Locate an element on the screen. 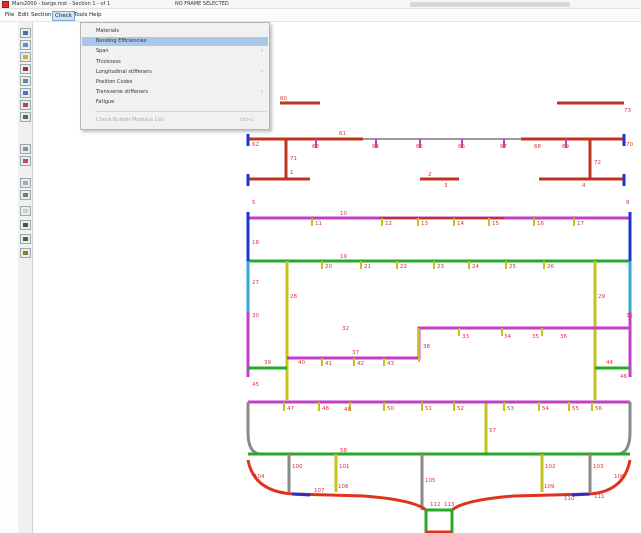 Image resolution: width=641 pixels, height=533 pixels. drawing-label: 41 is located at coordinates (328, 364).